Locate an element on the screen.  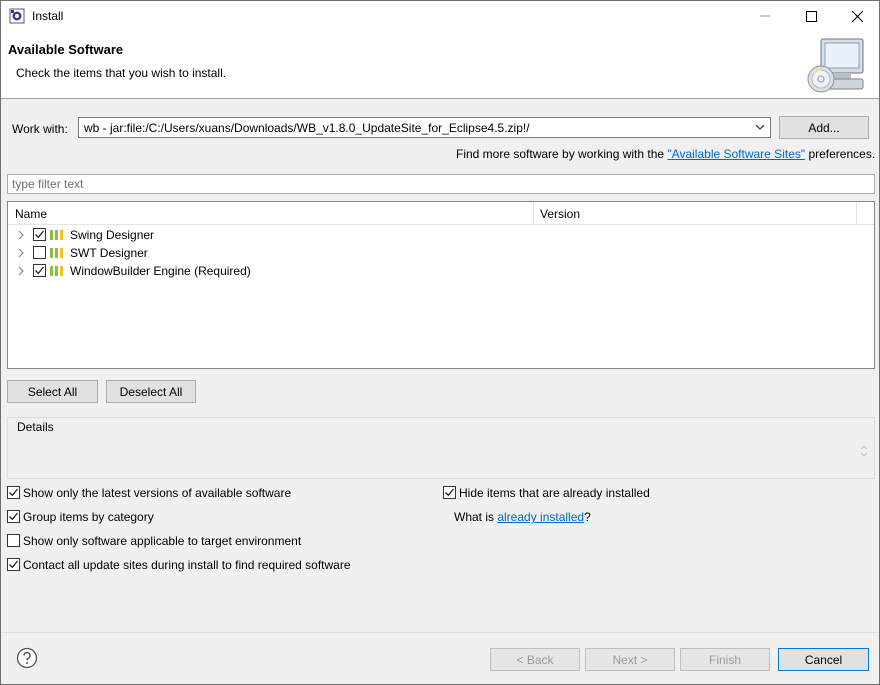
filter-input is located at coordinates (437, 184).